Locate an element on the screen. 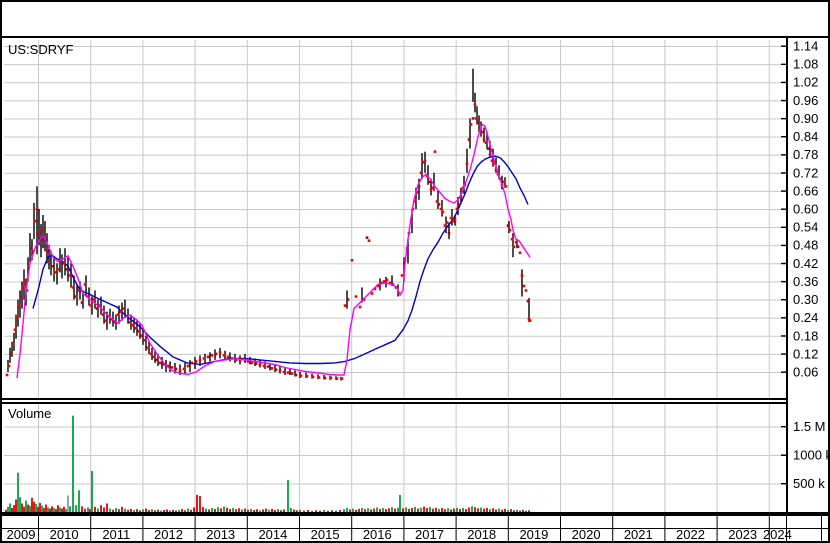 The width and height of the screenshot is (830, 543). plot-right-border is located at coordinates (787, 277).